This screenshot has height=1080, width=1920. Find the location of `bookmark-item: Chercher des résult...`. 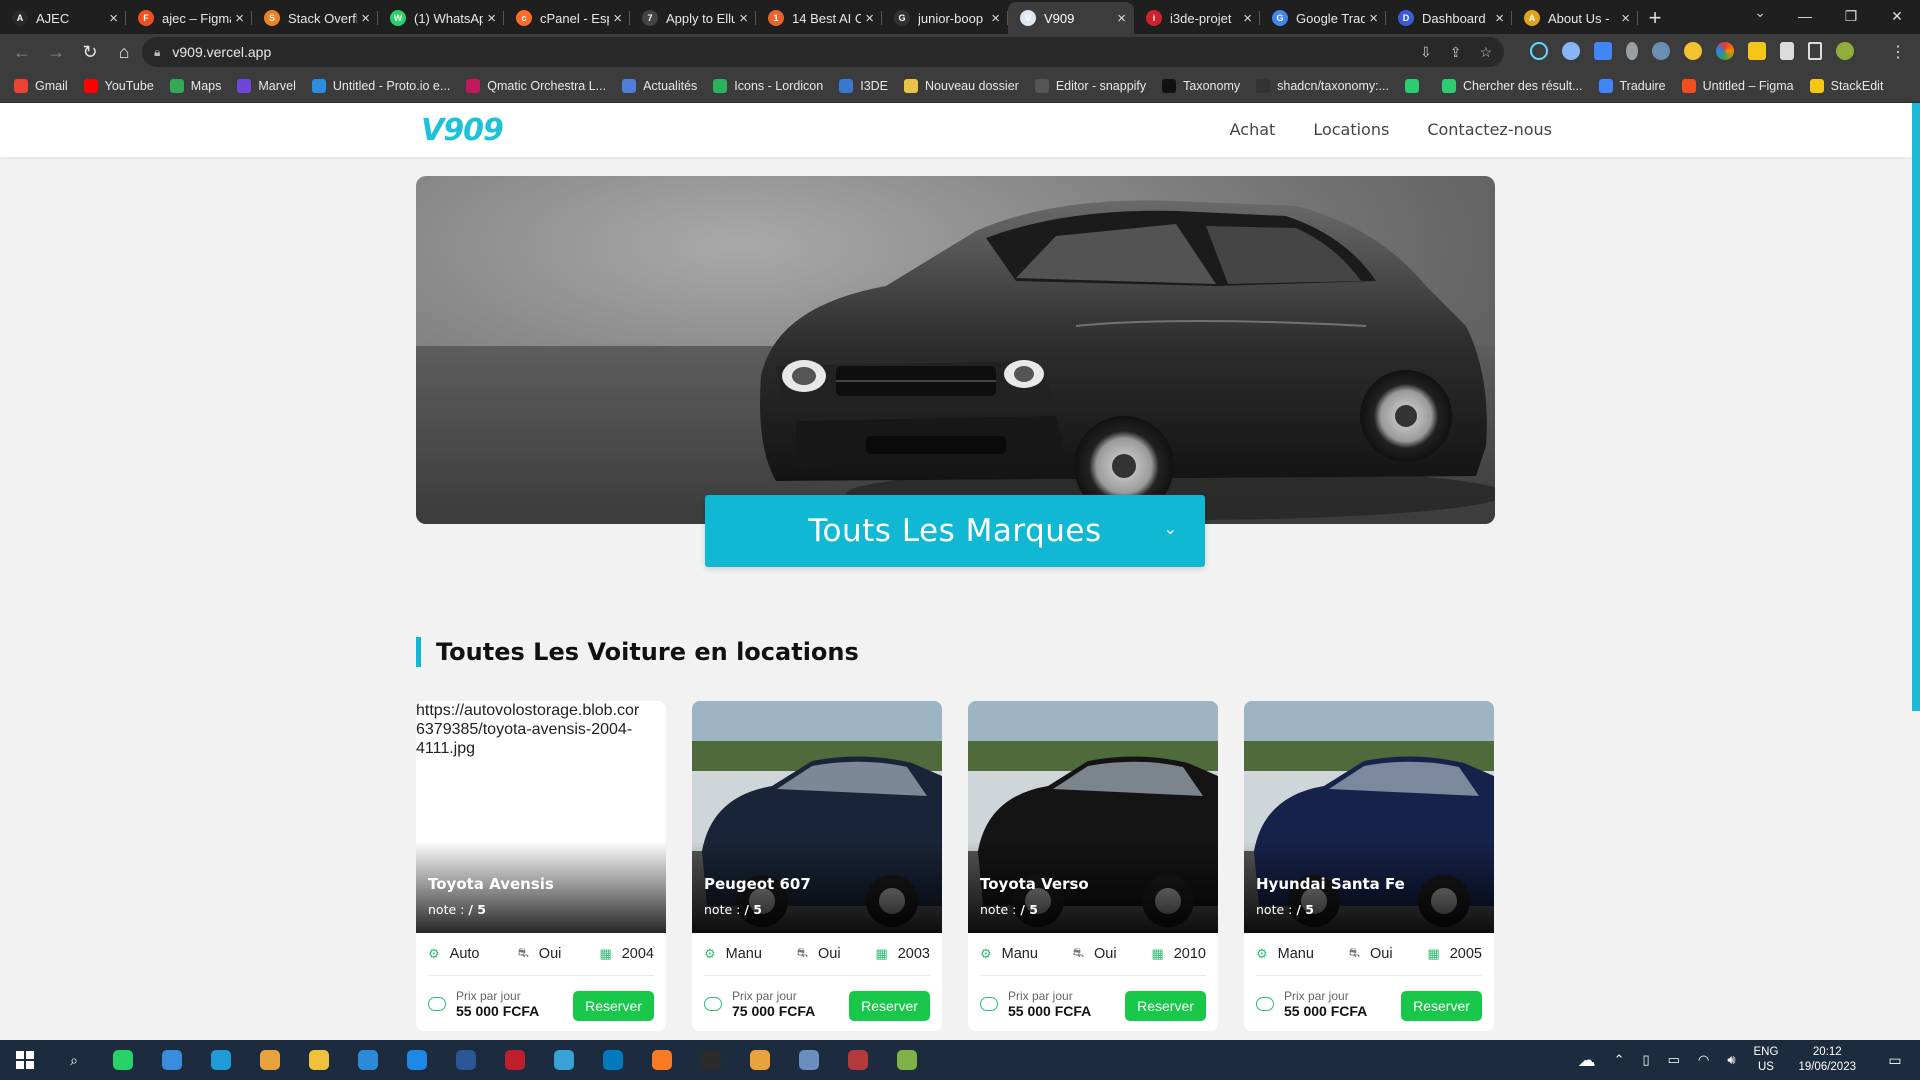

bookmark-item: Chercher des résult... is located at coordinates (1512, 86).